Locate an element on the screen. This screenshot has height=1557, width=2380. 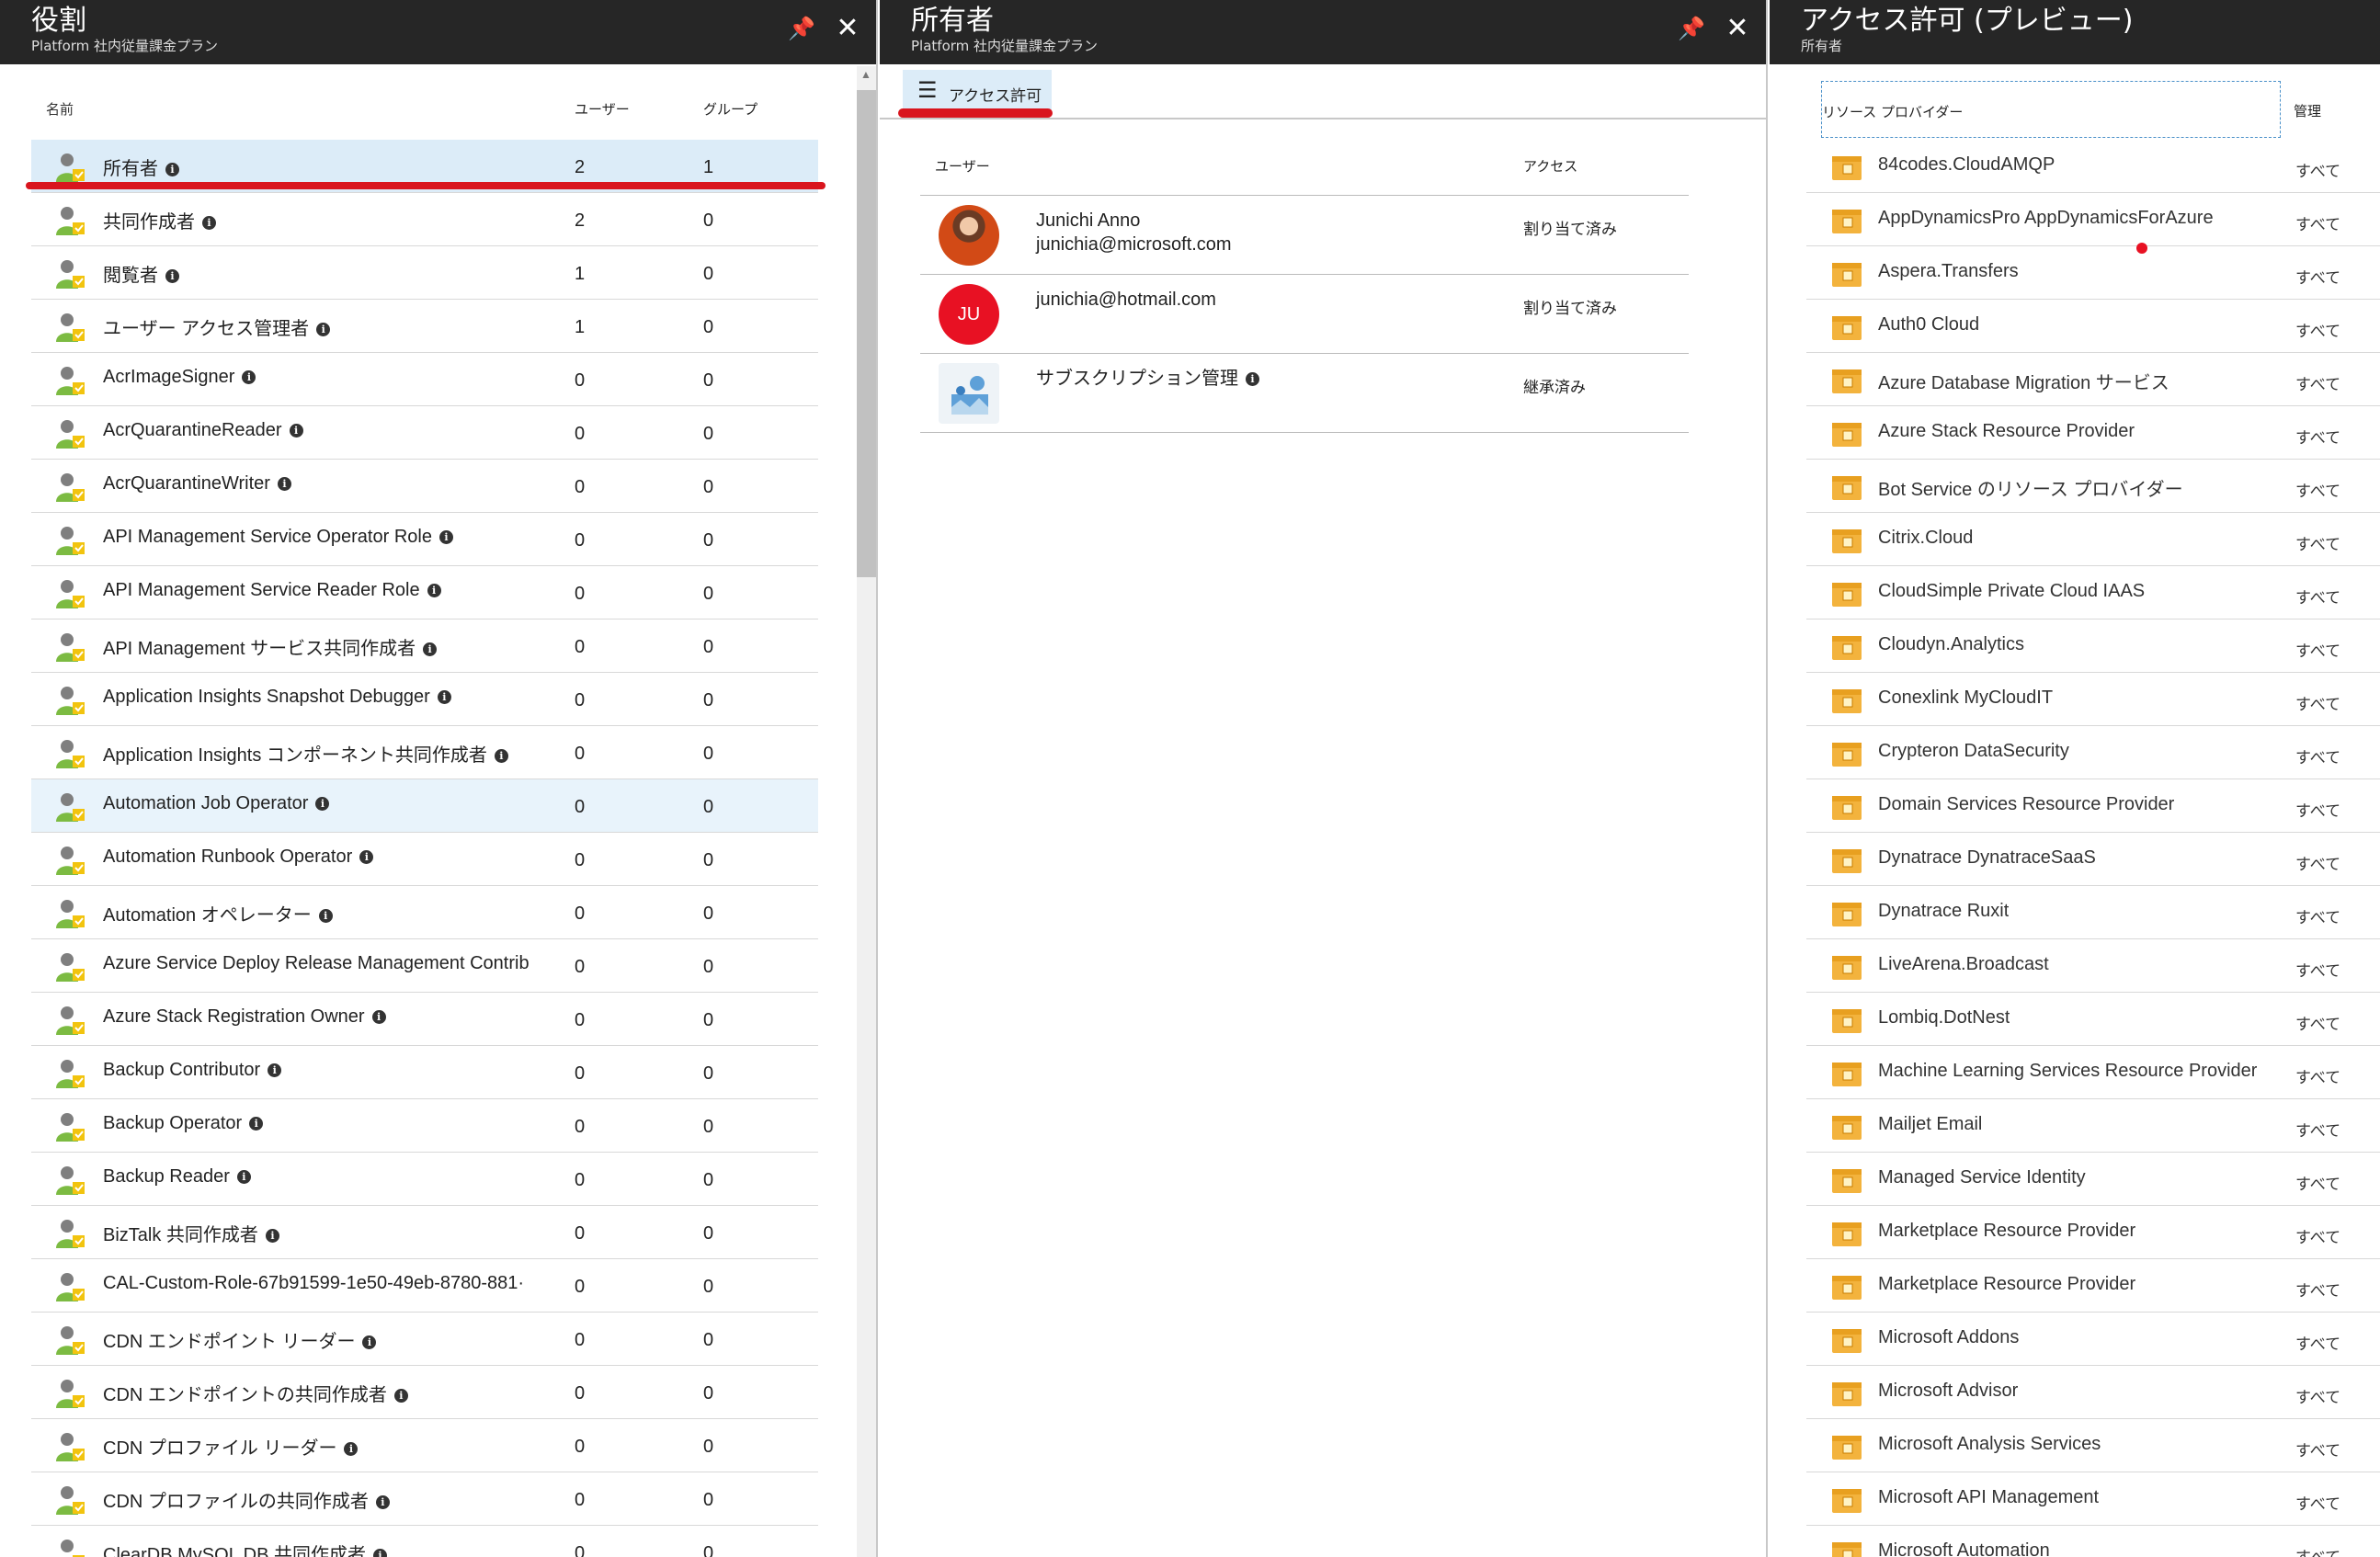
role-row: API Management サービス共同作成者 i 0 0 is located at coordinates (424, 646).